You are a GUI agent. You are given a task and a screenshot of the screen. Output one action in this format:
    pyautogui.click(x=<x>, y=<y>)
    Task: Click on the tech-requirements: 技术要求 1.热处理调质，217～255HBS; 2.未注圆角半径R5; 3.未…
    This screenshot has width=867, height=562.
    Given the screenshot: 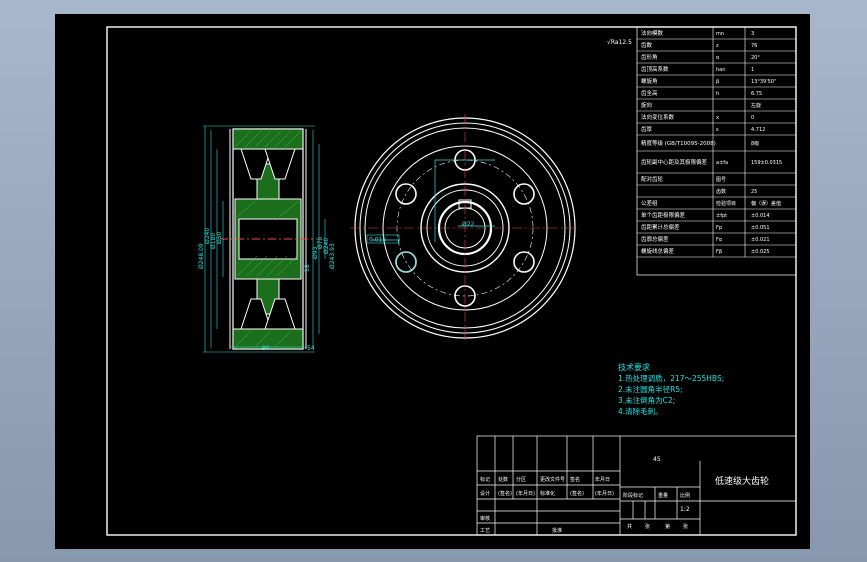 What is the action you would take?
    pyautogui.click(x=671, y=389)
    